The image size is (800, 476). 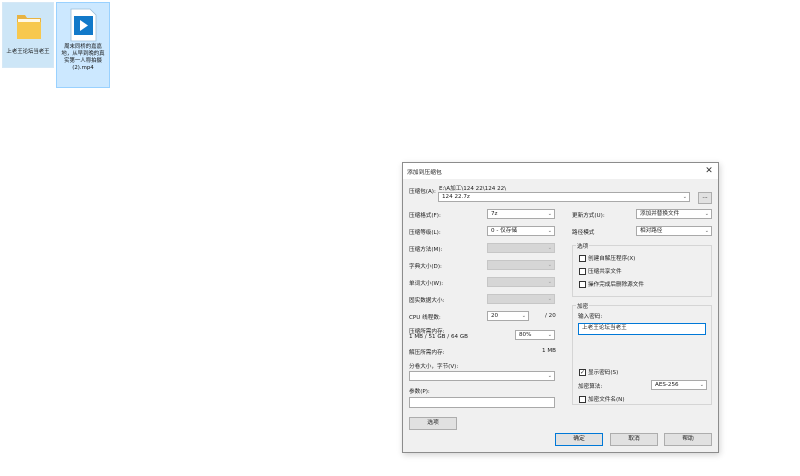 What do you see at coordinates (426, 250) in the screenshot?
I see `method-label: 压缩方法(M):` at bounding box center [426, 250].